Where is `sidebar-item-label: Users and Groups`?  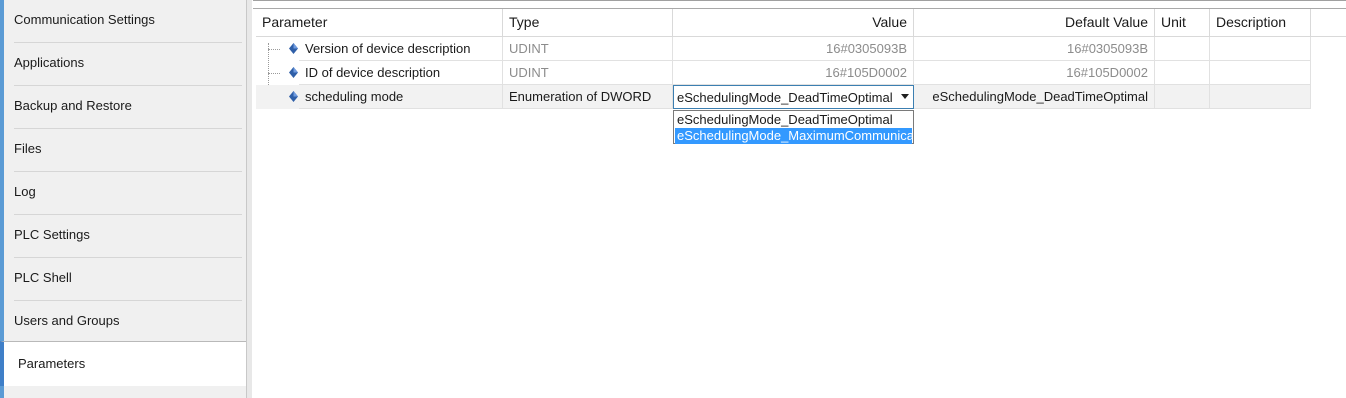 sidebar-item-label: Users and Groups is located at coordinates (67, 320).